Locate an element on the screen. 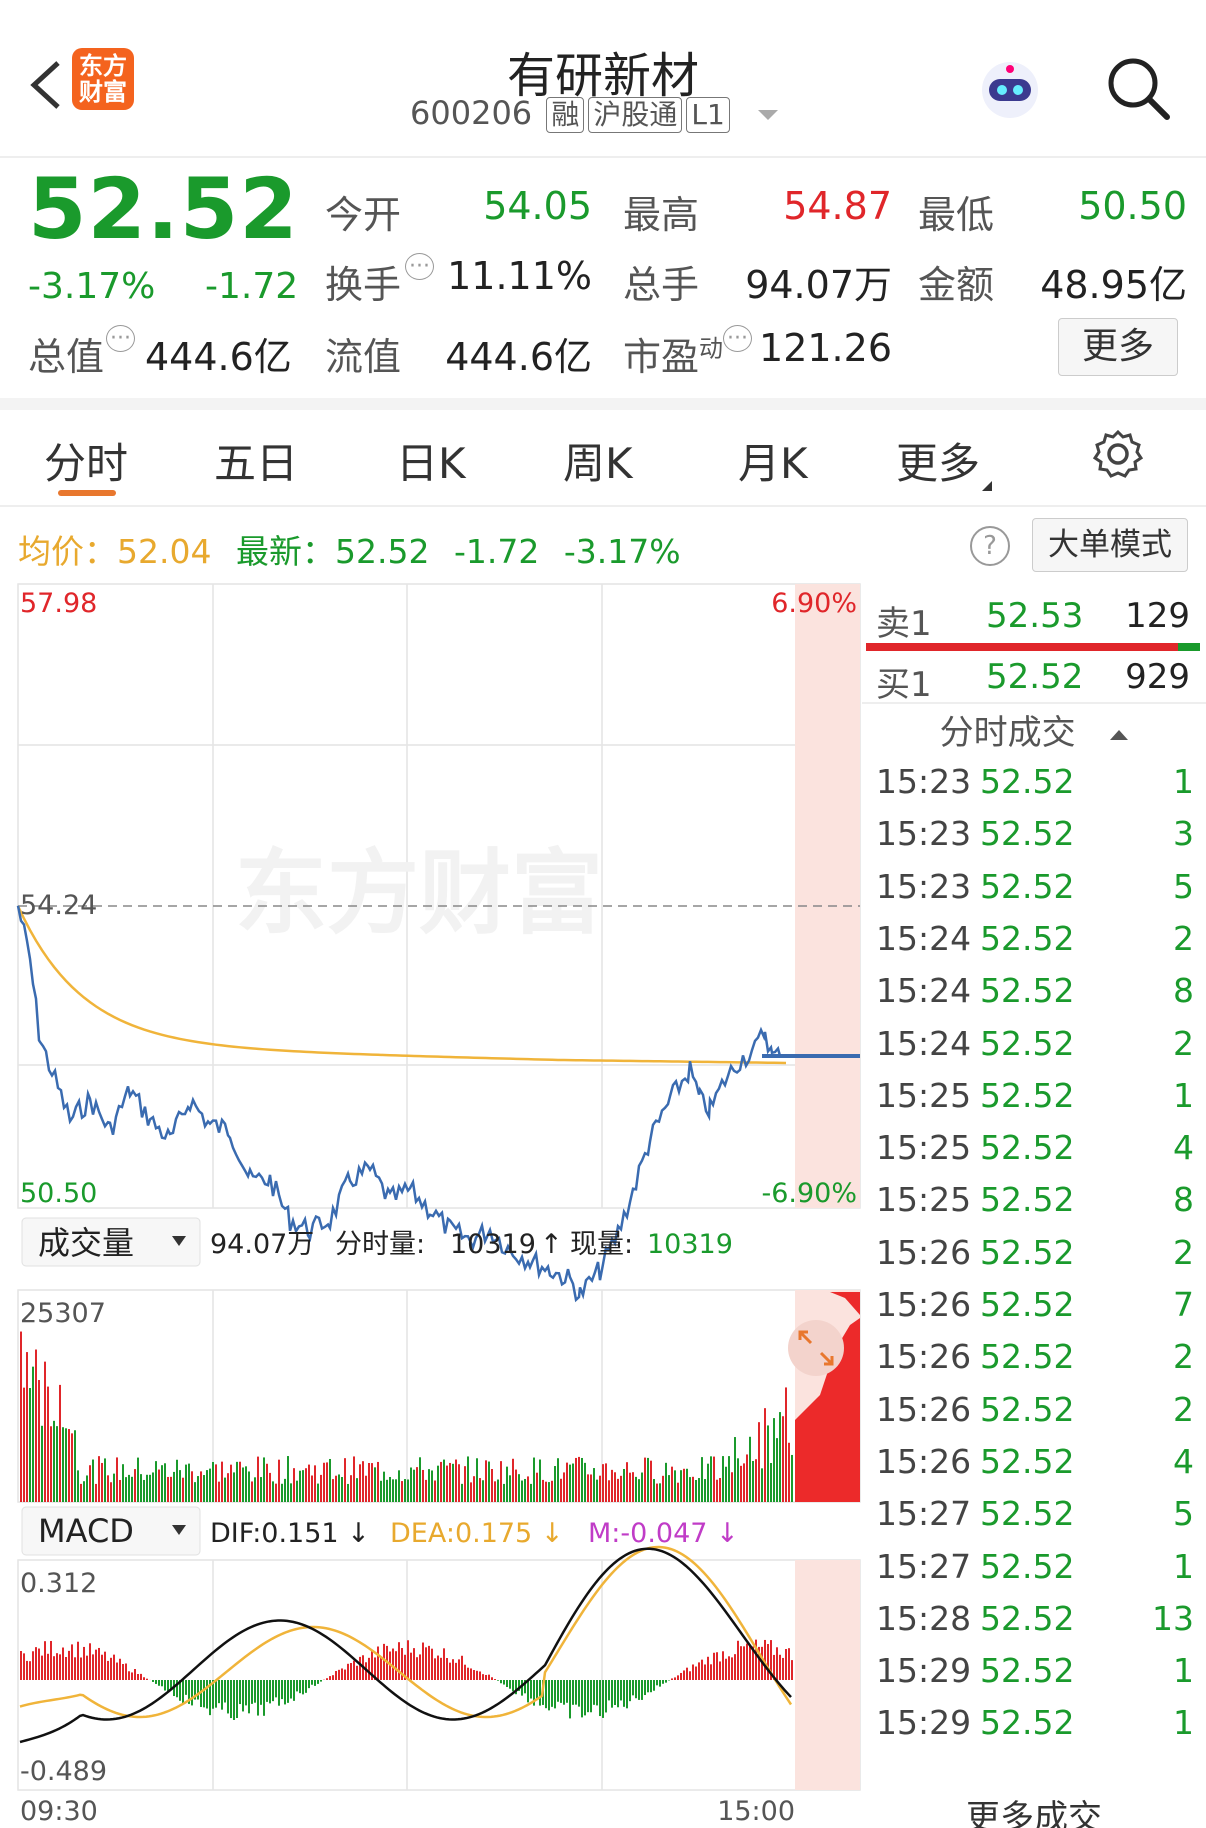 The height and width of the screenshot is (1828, 1206). tab-daily-k: 日K is located at coordinates (431, 460).